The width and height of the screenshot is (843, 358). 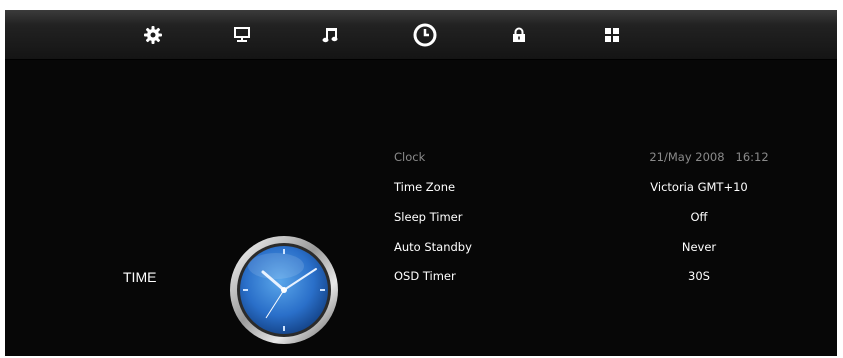 I want to click on section-title: TIME, so click(x=140, y=277).